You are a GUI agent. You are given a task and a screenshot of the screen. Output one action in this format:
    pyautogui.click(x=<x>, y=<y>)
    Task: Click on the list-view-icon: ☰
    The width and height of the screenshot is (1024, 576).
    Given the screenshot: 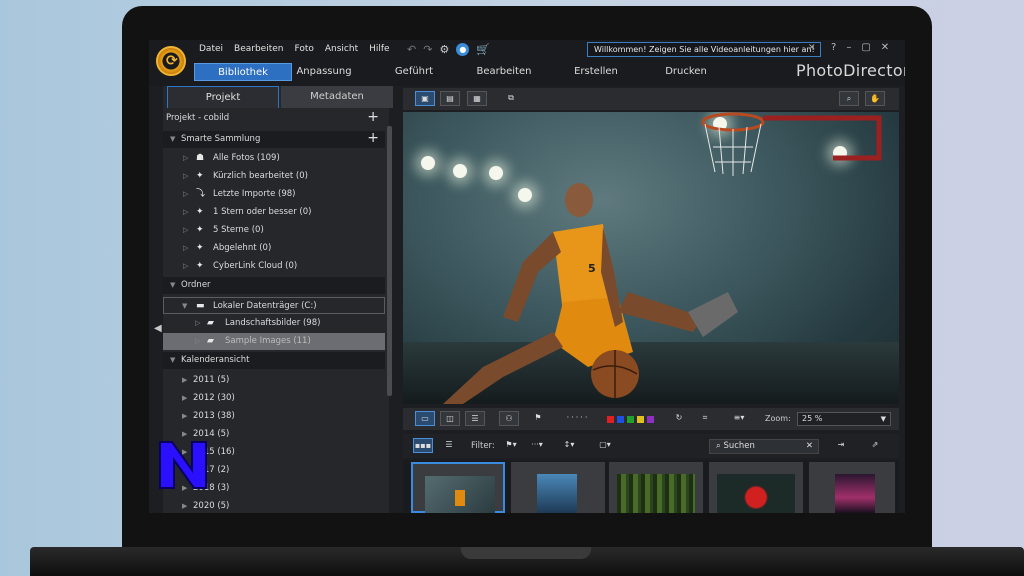 What is the action you would take?
    pyautogui.click(x=449, y=445)
    